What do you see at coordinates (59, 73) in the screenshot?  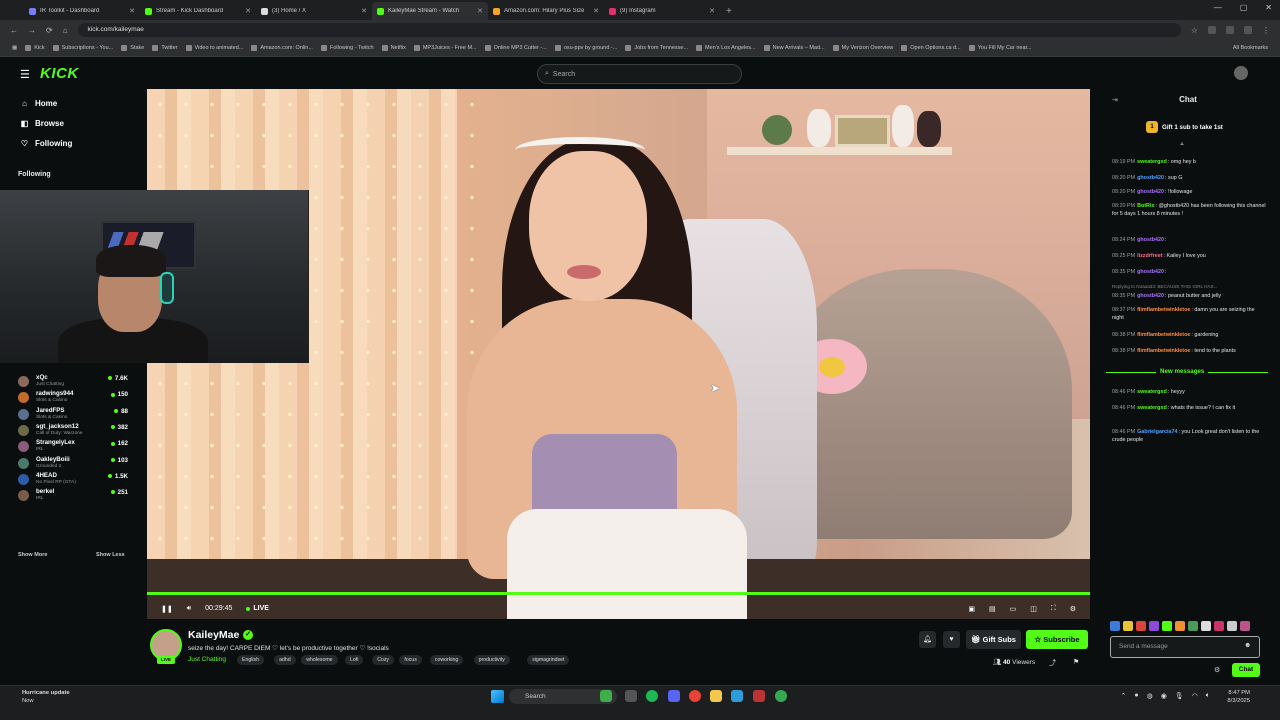 I see `kick-logo: KICK` at bounding box center [59, 73].